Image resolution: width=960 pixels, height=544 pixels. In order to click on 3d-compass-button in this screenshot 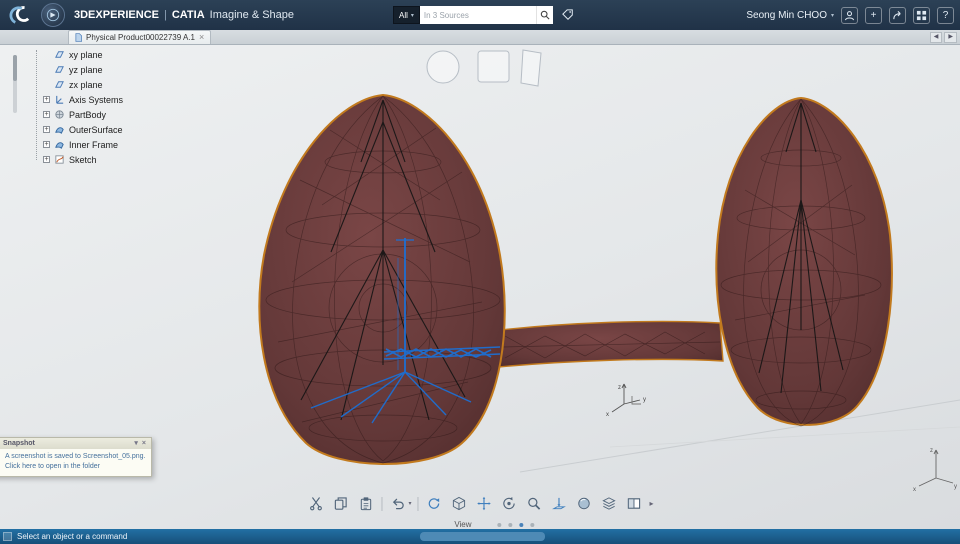, I will do `click(53, 15)`.